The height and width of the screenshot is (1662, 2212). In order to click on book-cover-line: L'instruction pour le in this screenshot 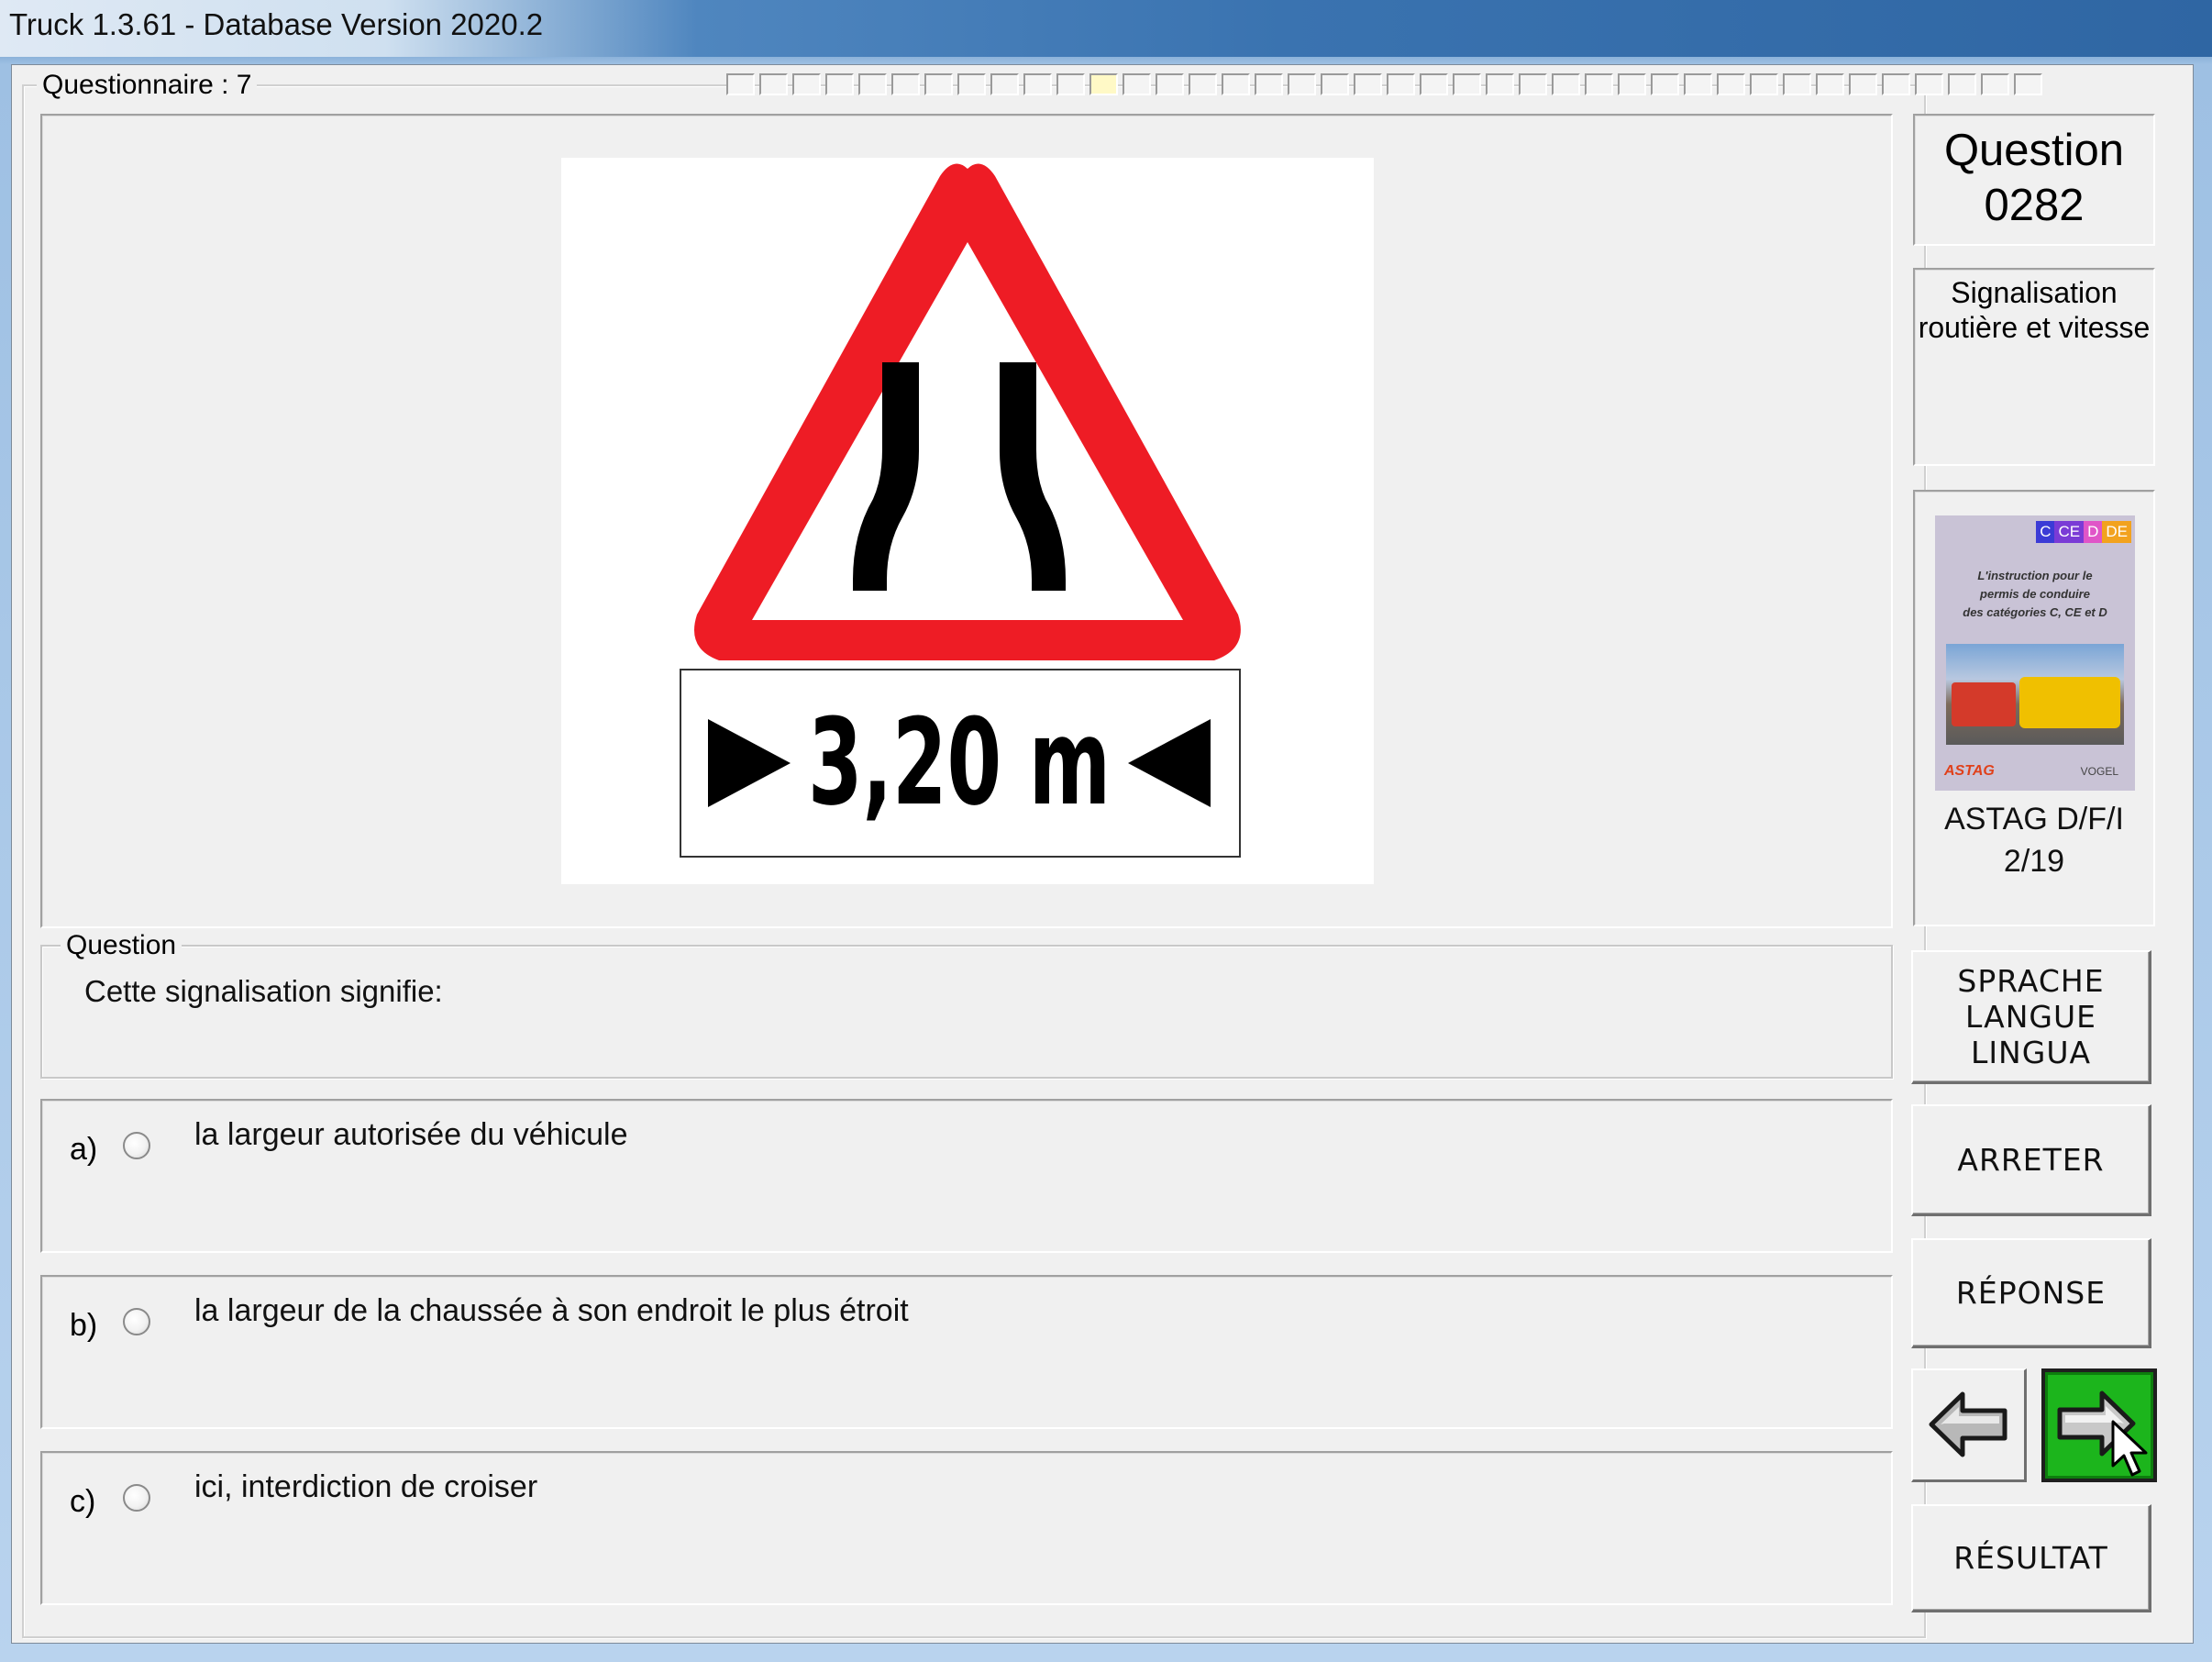, I will do `click(2035, 575)`.